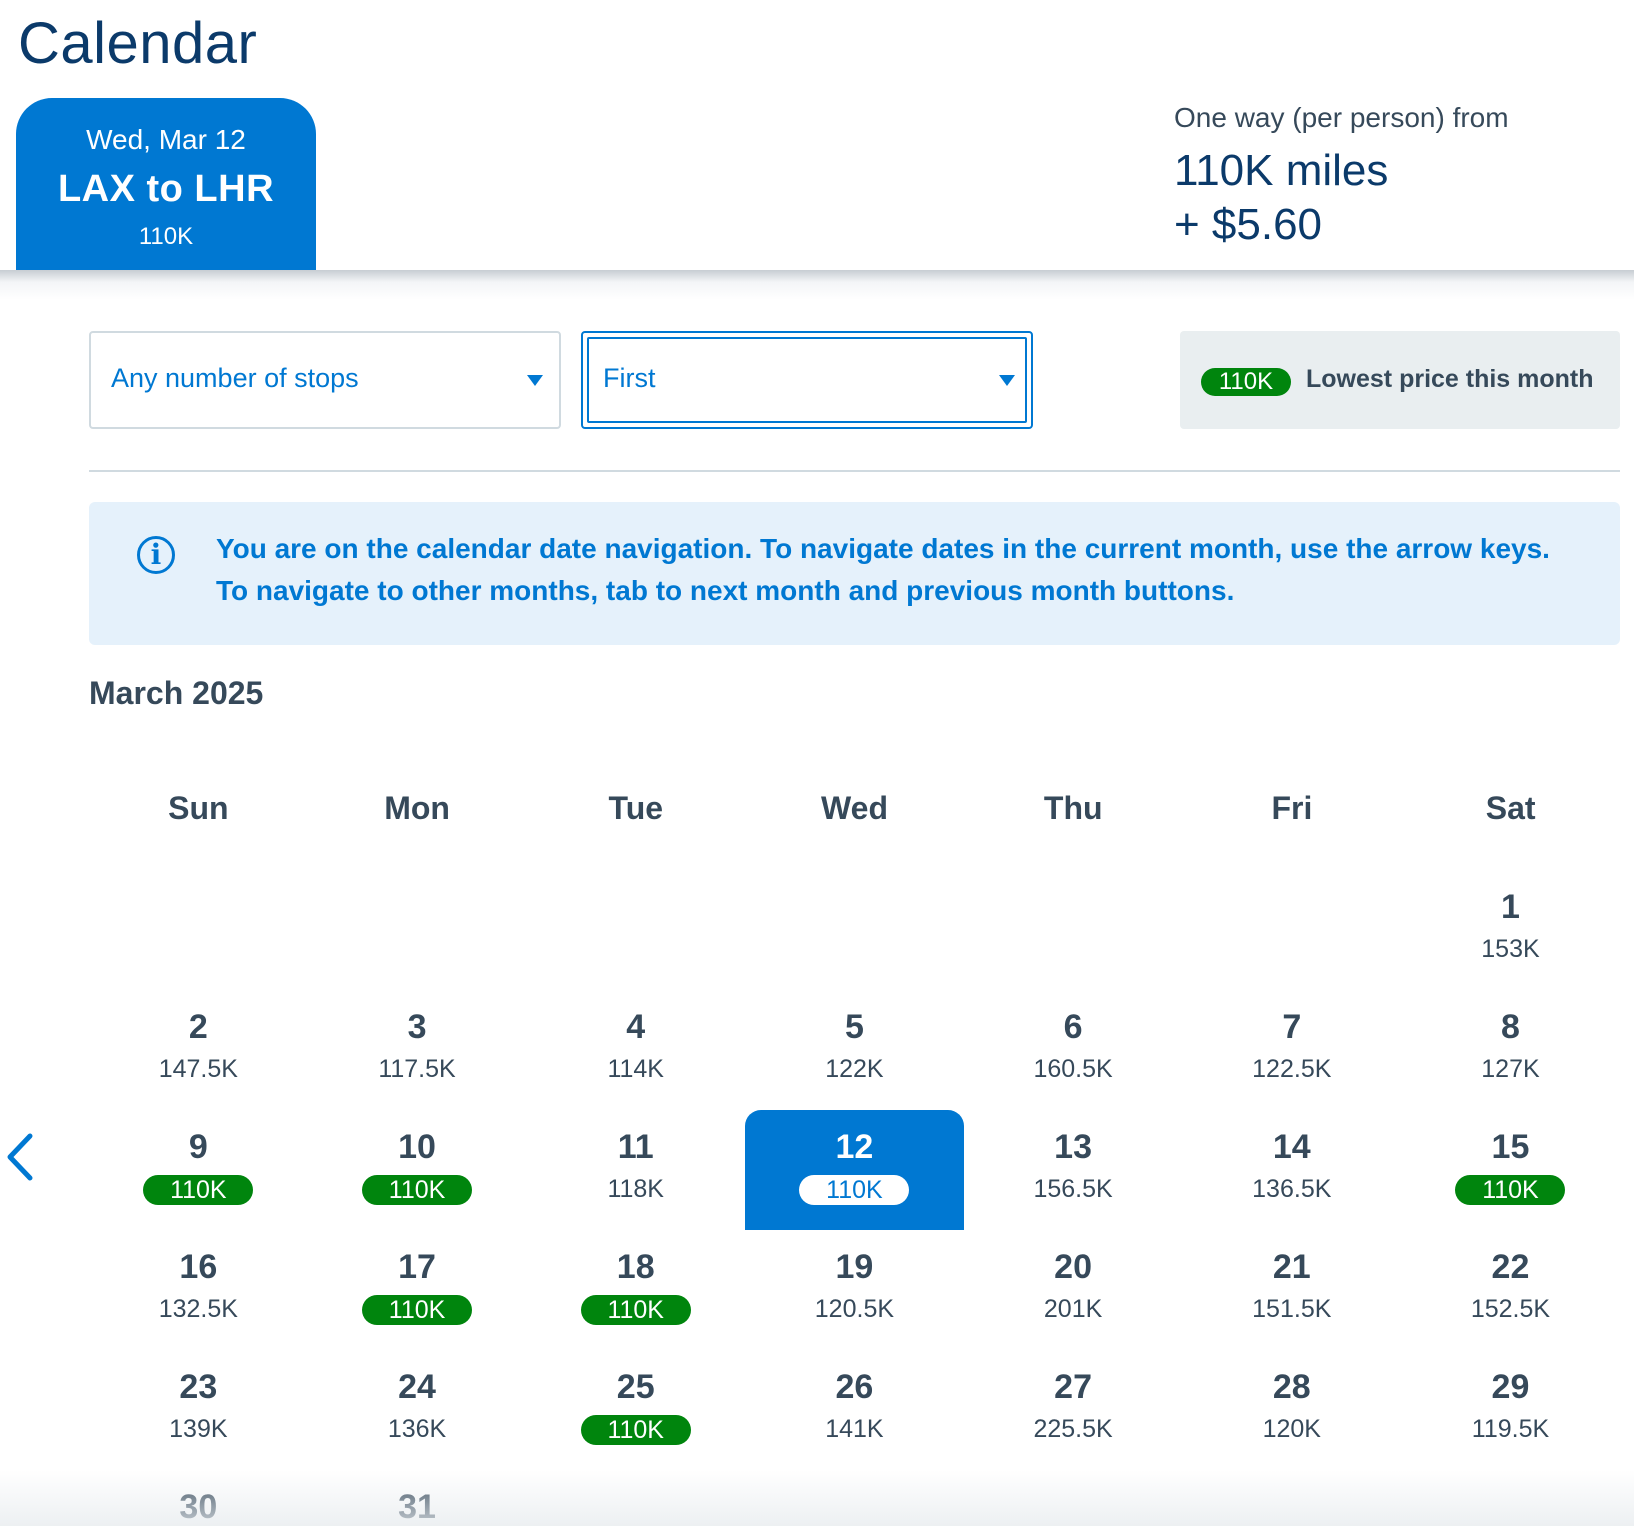  Describe the element at coordinates (417, 1410) in the screenshot. I see `calendar-day-24: 24 136K` at that location.